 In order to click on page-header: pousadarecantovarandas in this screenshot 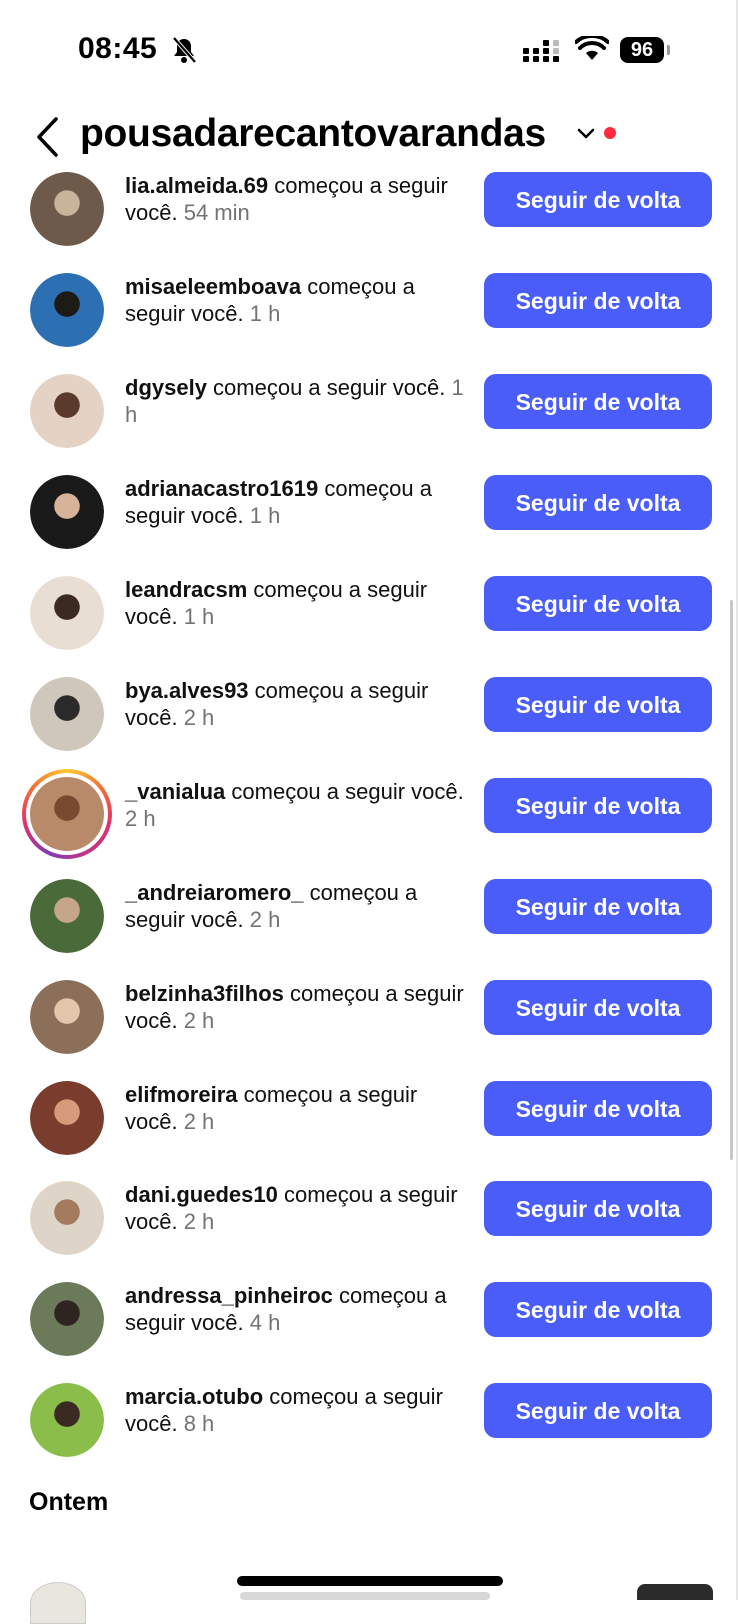, I will do `click(369, 136)`.